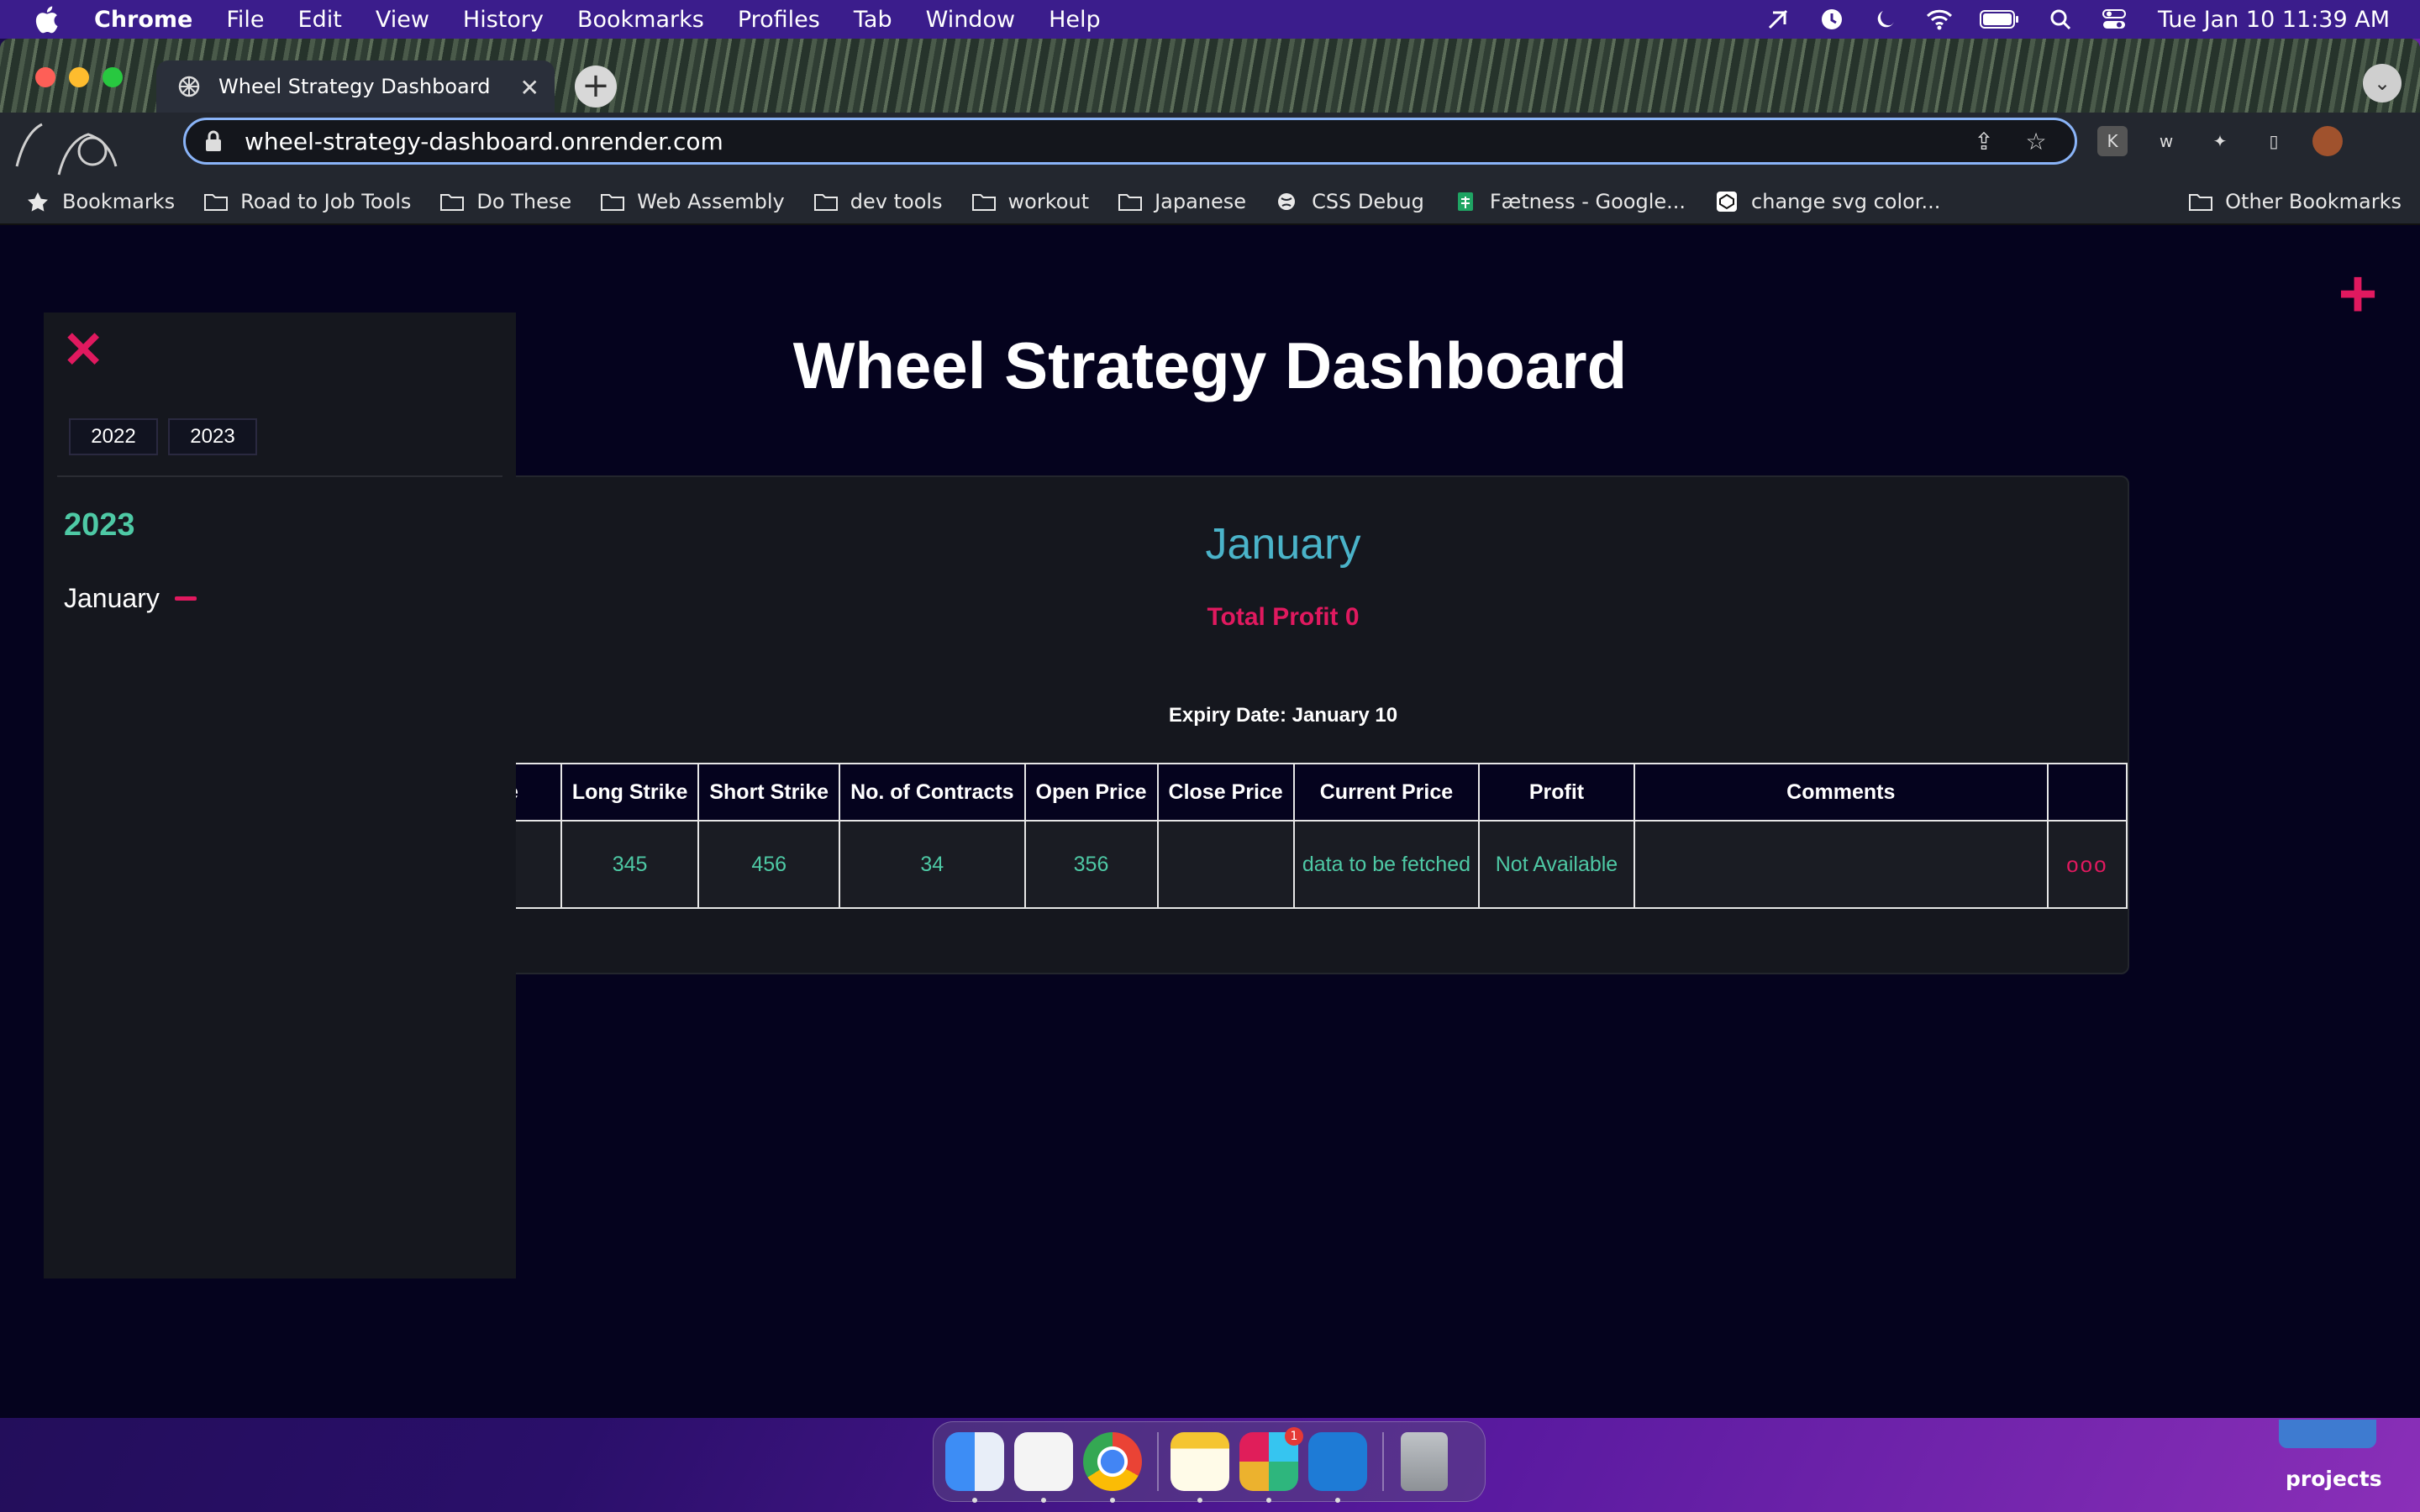  Describe the element at coordinates (2274, 141) in the screenshot. I see `side-panel-icon: ▯` at that location.